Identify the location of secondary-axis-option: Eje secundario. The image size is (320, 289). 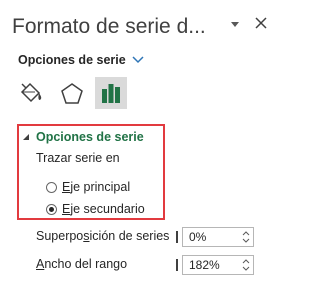
(95, 209).